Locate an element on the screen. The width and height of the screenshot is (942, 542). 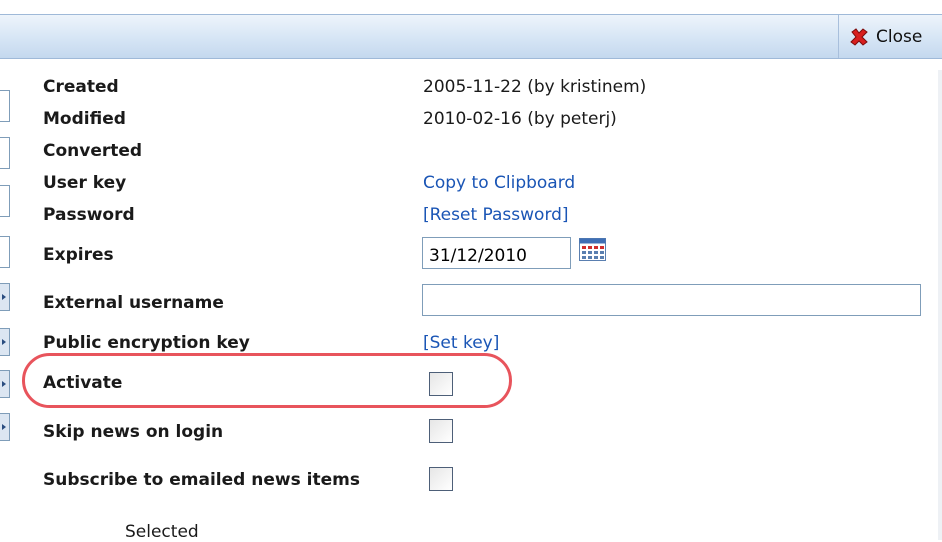
modified-value: 2010-02-16 (by peterj) is located at coordinates (520, 119).